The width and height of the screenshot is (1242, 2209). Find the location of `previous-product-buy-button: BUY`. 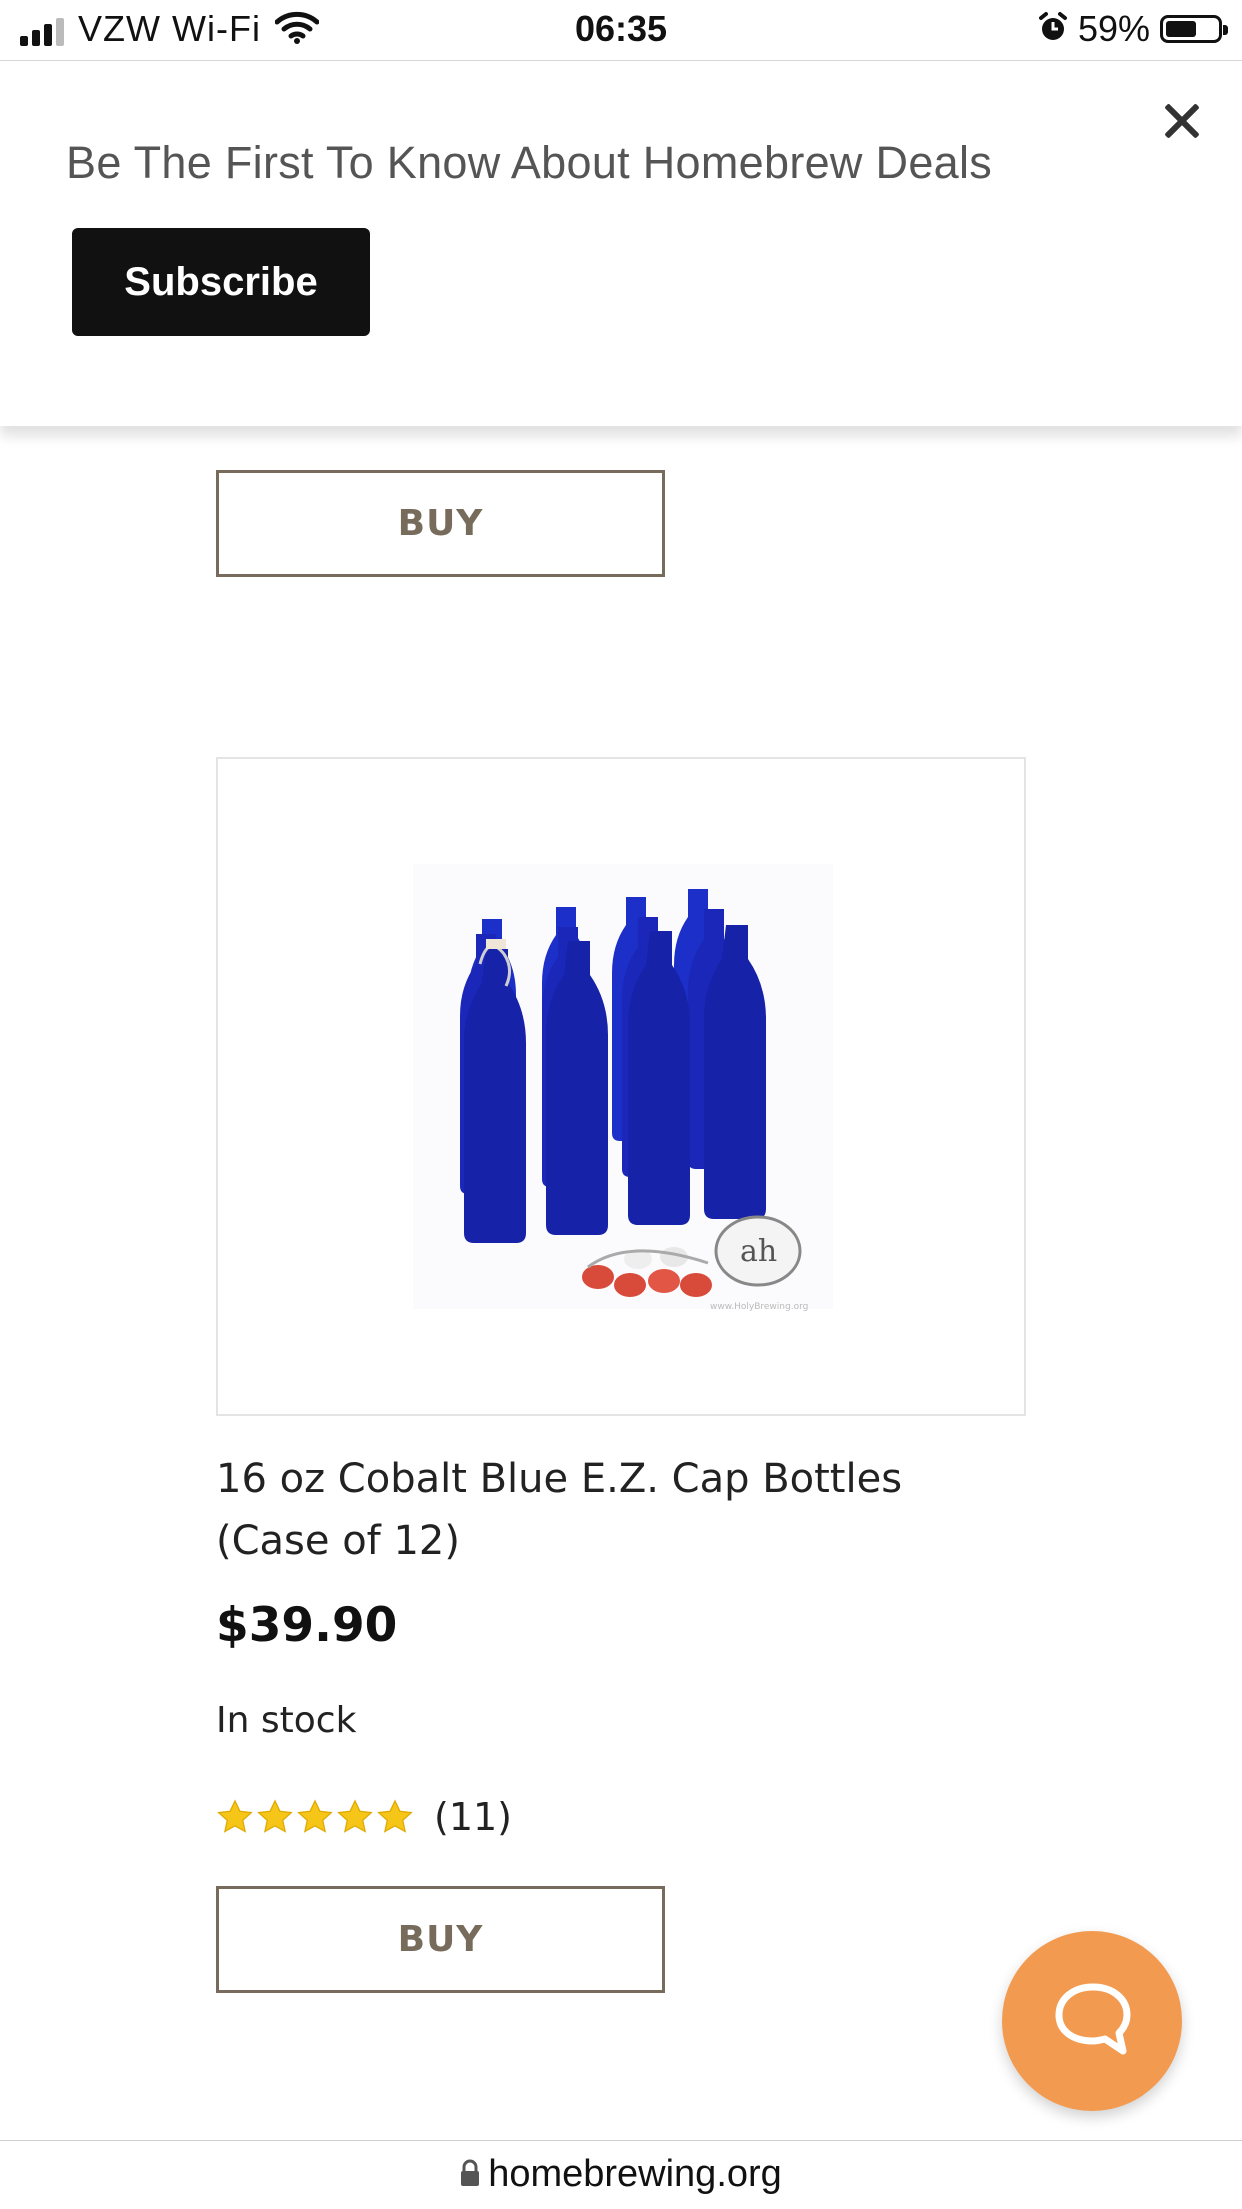

previous-product-buy-button: BUY is located at coordinates (440, 523).